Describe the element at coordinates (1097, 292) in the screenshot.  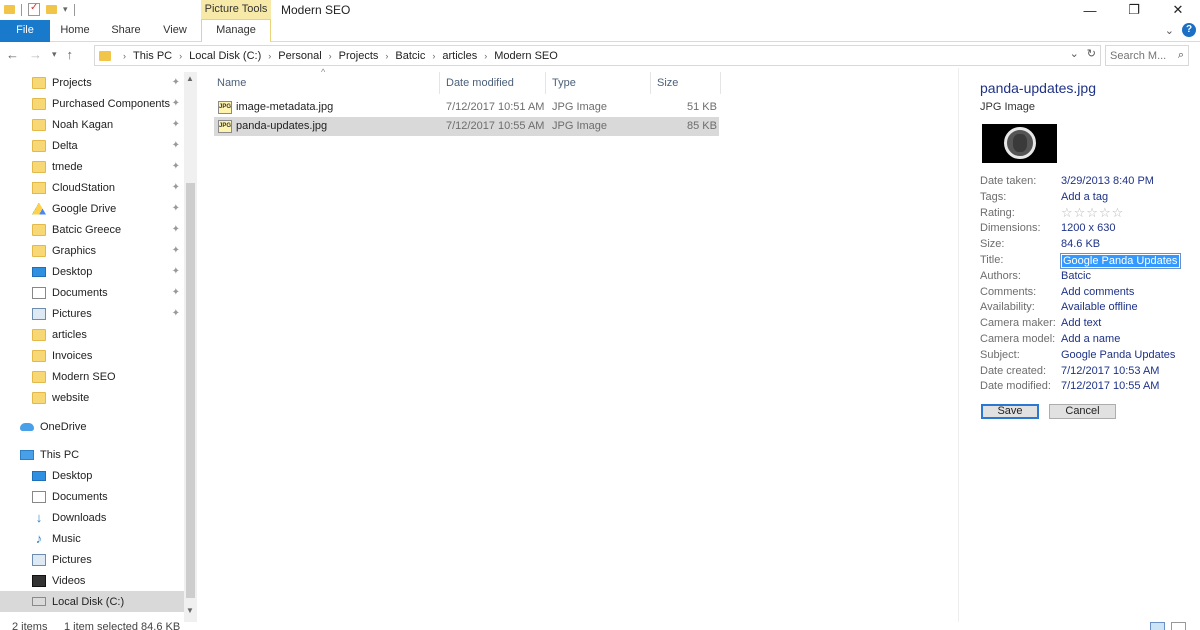
I see `property-value: Add comments` at that location.